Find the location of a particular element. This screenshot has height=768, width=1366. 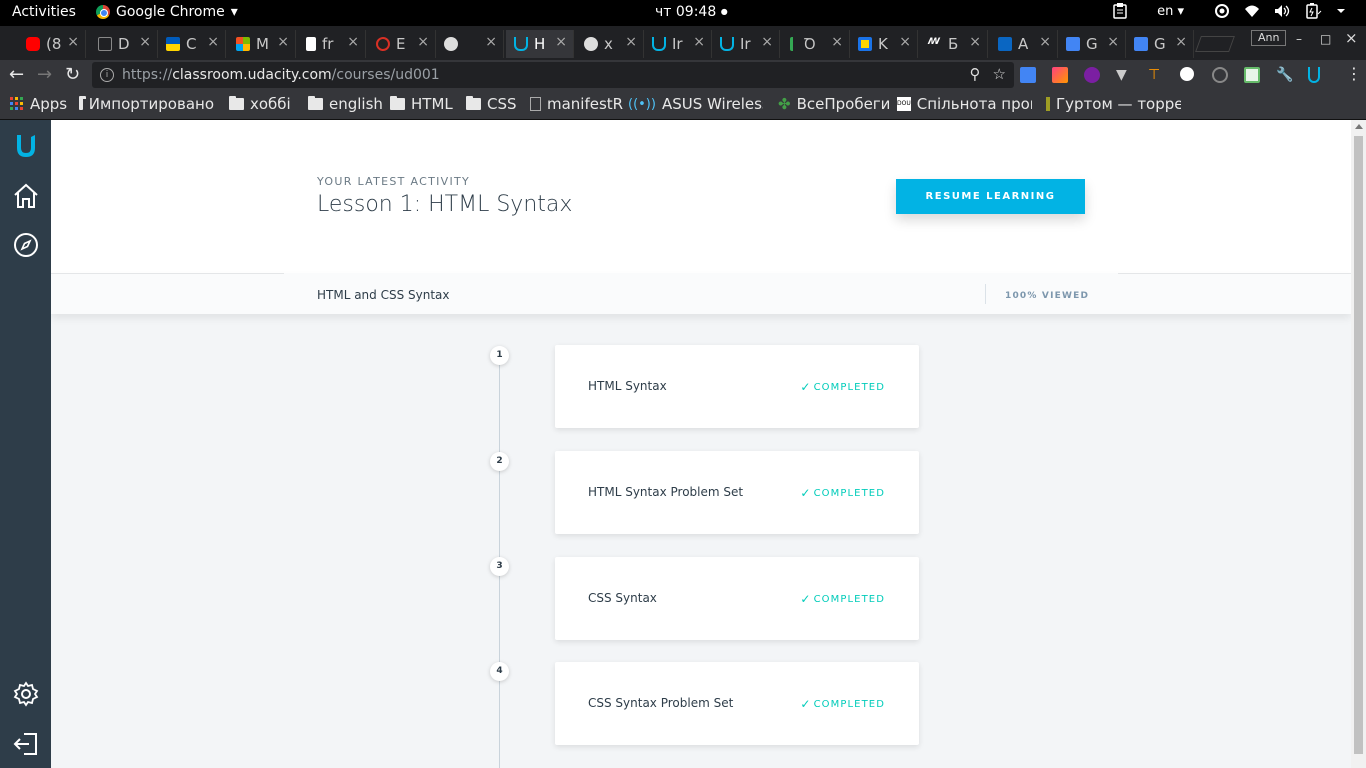

bookmark-icon is located at coordinates (865, 44).